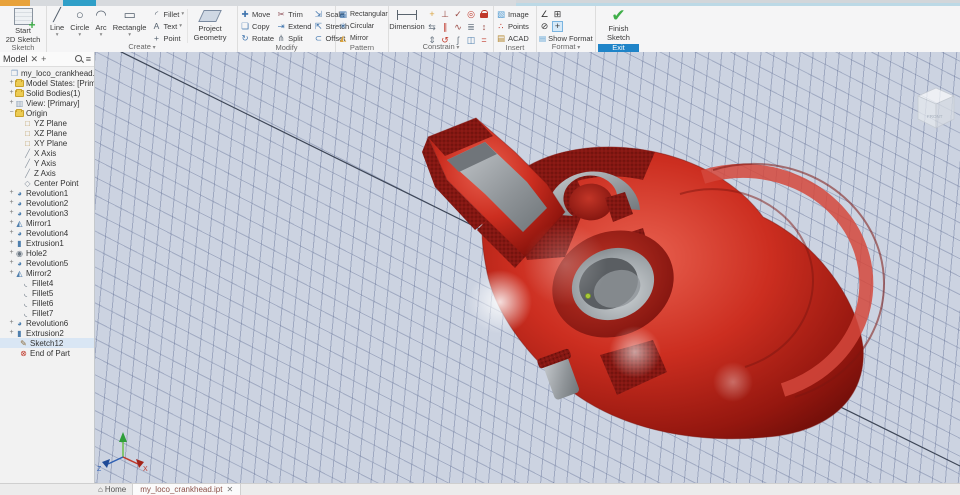 The image size is (960, 495). What do you see at coordinates (57, 26) in the screenshot?
I see `line-tool: ╱ Line ▾` at bounding box center [57, 26].